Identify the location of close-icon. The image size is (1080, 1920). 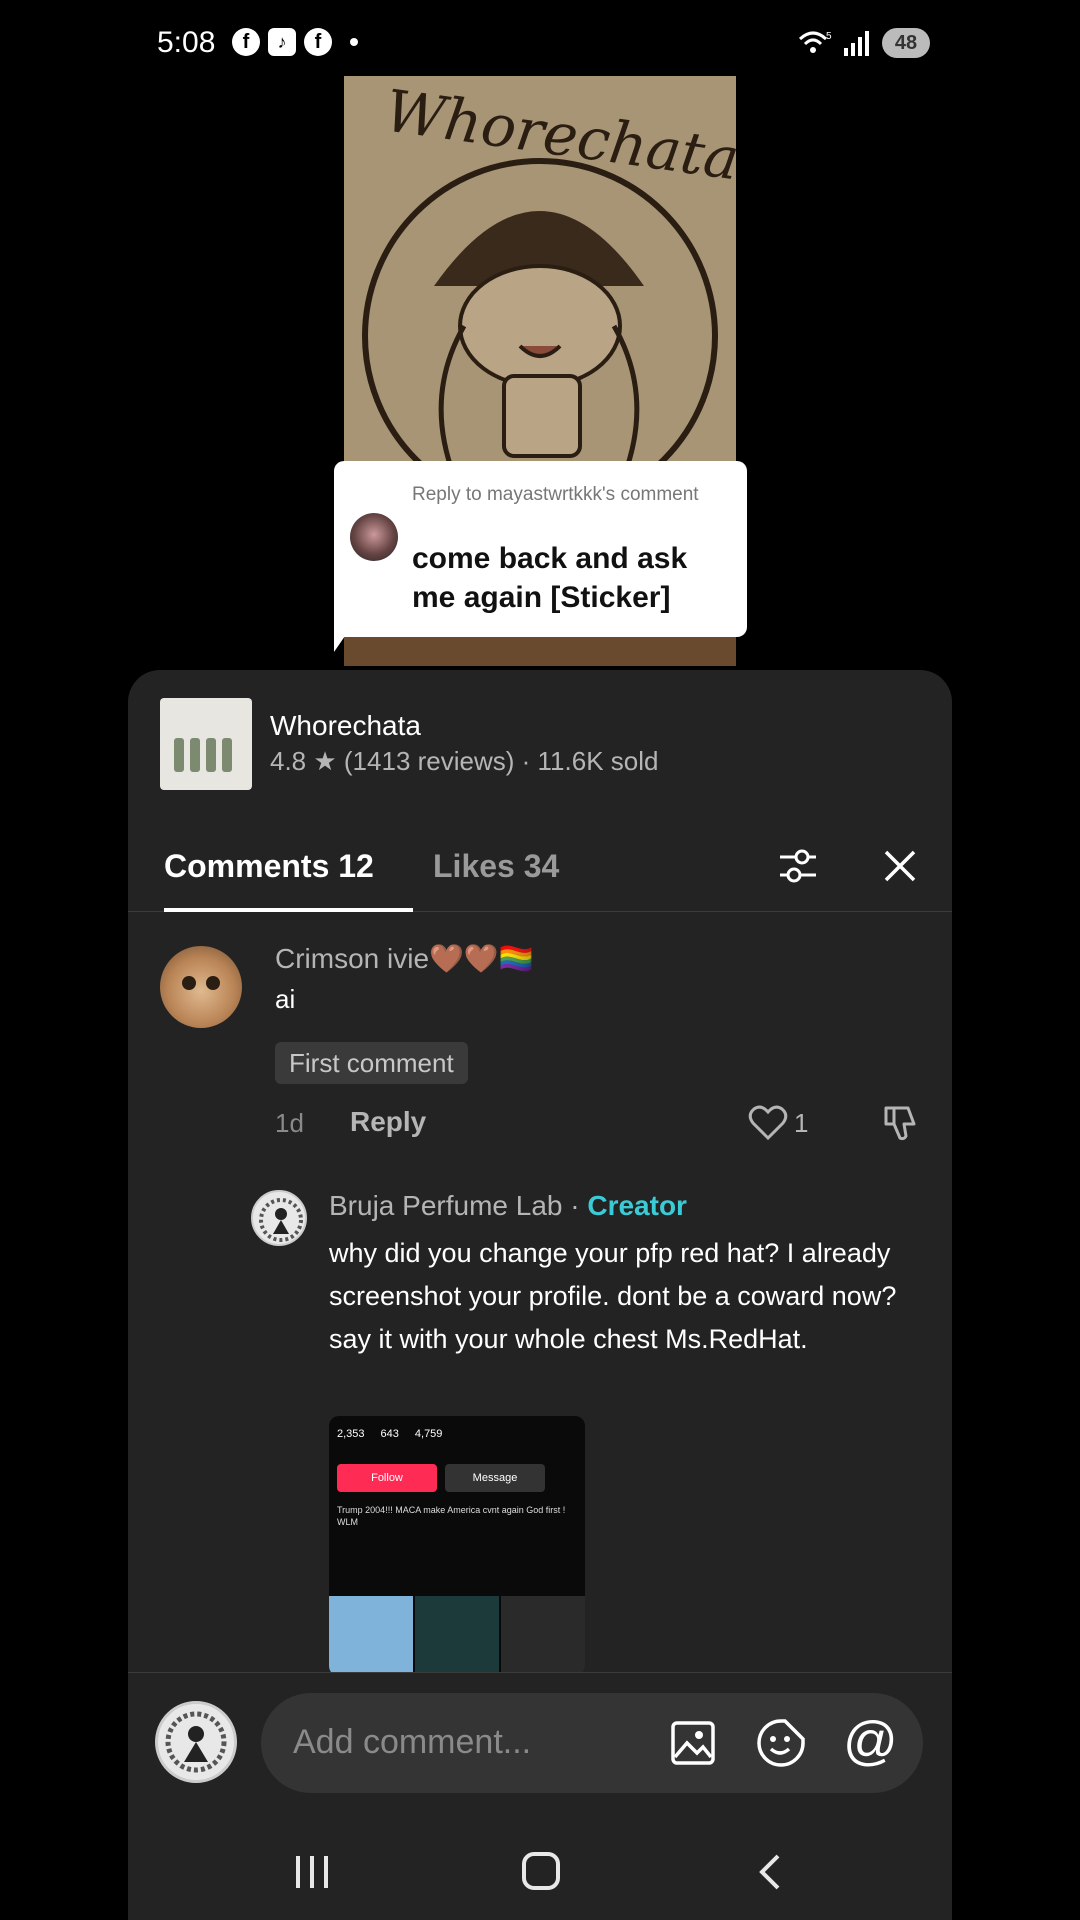
(900, 866).